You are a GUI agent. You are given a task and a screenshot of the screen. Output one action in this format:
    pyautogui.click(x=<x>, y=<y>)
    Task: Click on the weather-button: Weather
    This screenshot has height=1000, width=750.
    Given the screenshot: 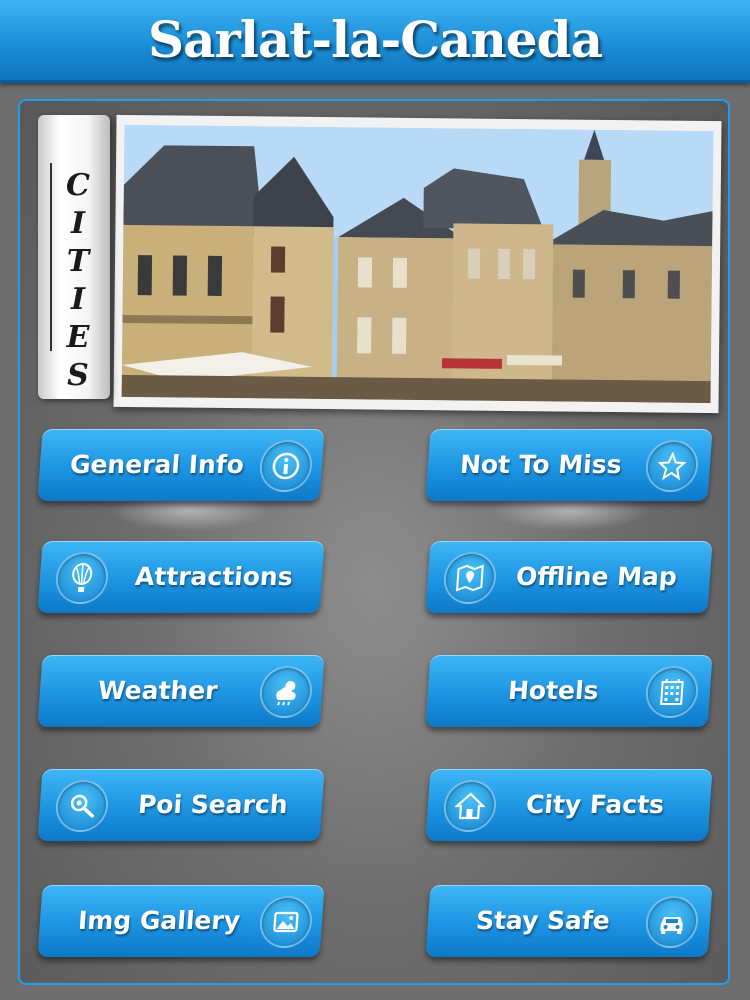 What is the action you would take?
    pyautogui.click(x=181, y=691)
    